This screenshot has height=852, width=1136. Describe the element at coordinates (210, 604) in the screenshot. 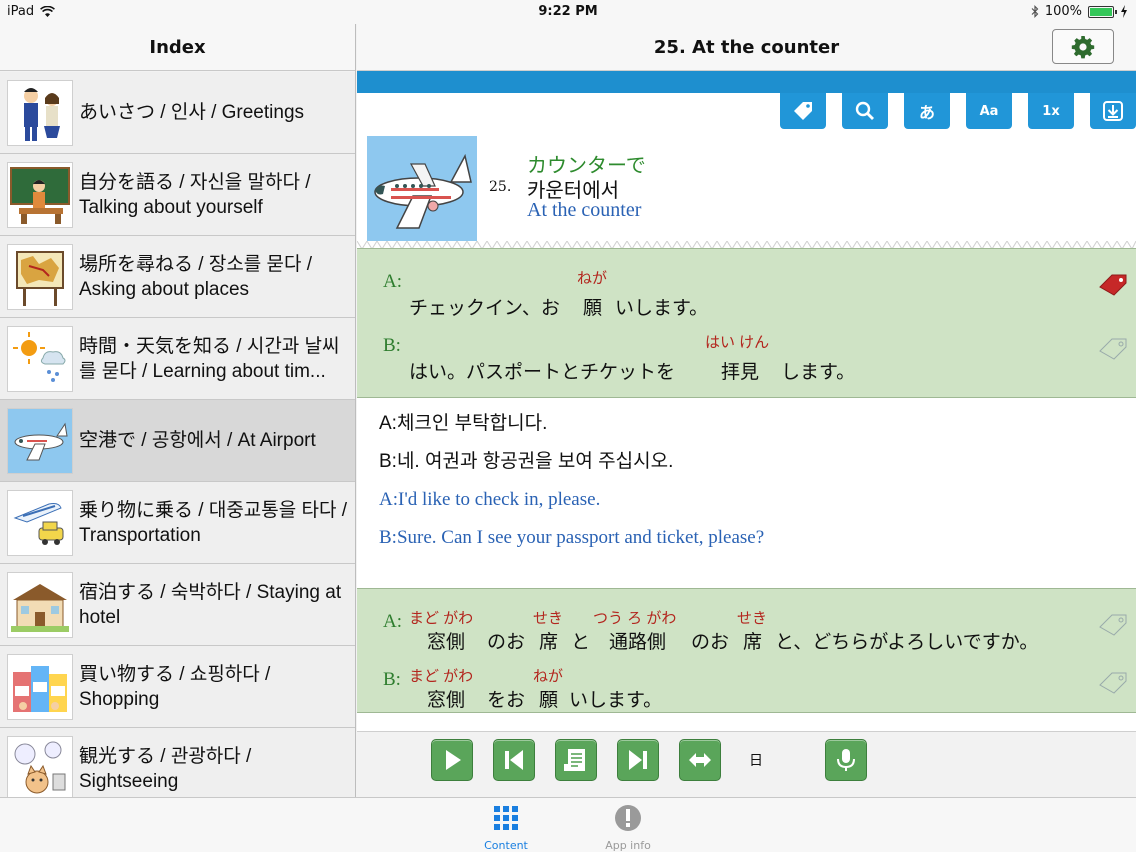

I see `sidebar-item-label: 宿泊する / 숙박하다 / Staying at hotel` at that location.